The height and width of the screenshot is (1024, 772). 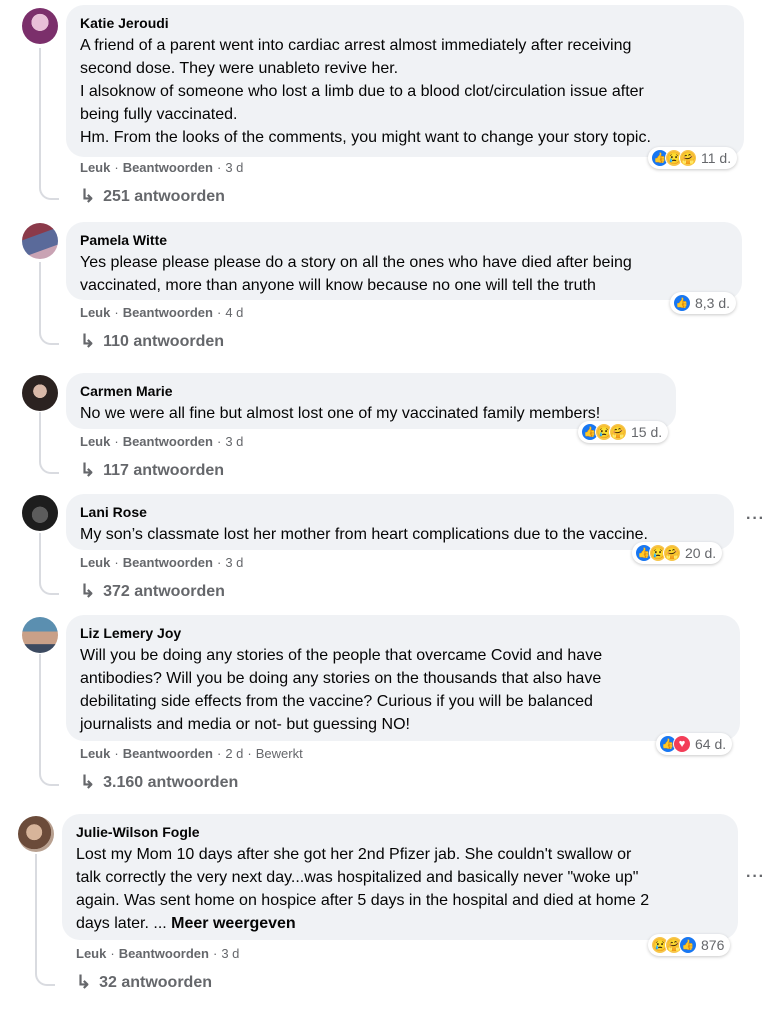 I want to click on replies-count: 3.160 antwoorden, so click(x=171, y=782).